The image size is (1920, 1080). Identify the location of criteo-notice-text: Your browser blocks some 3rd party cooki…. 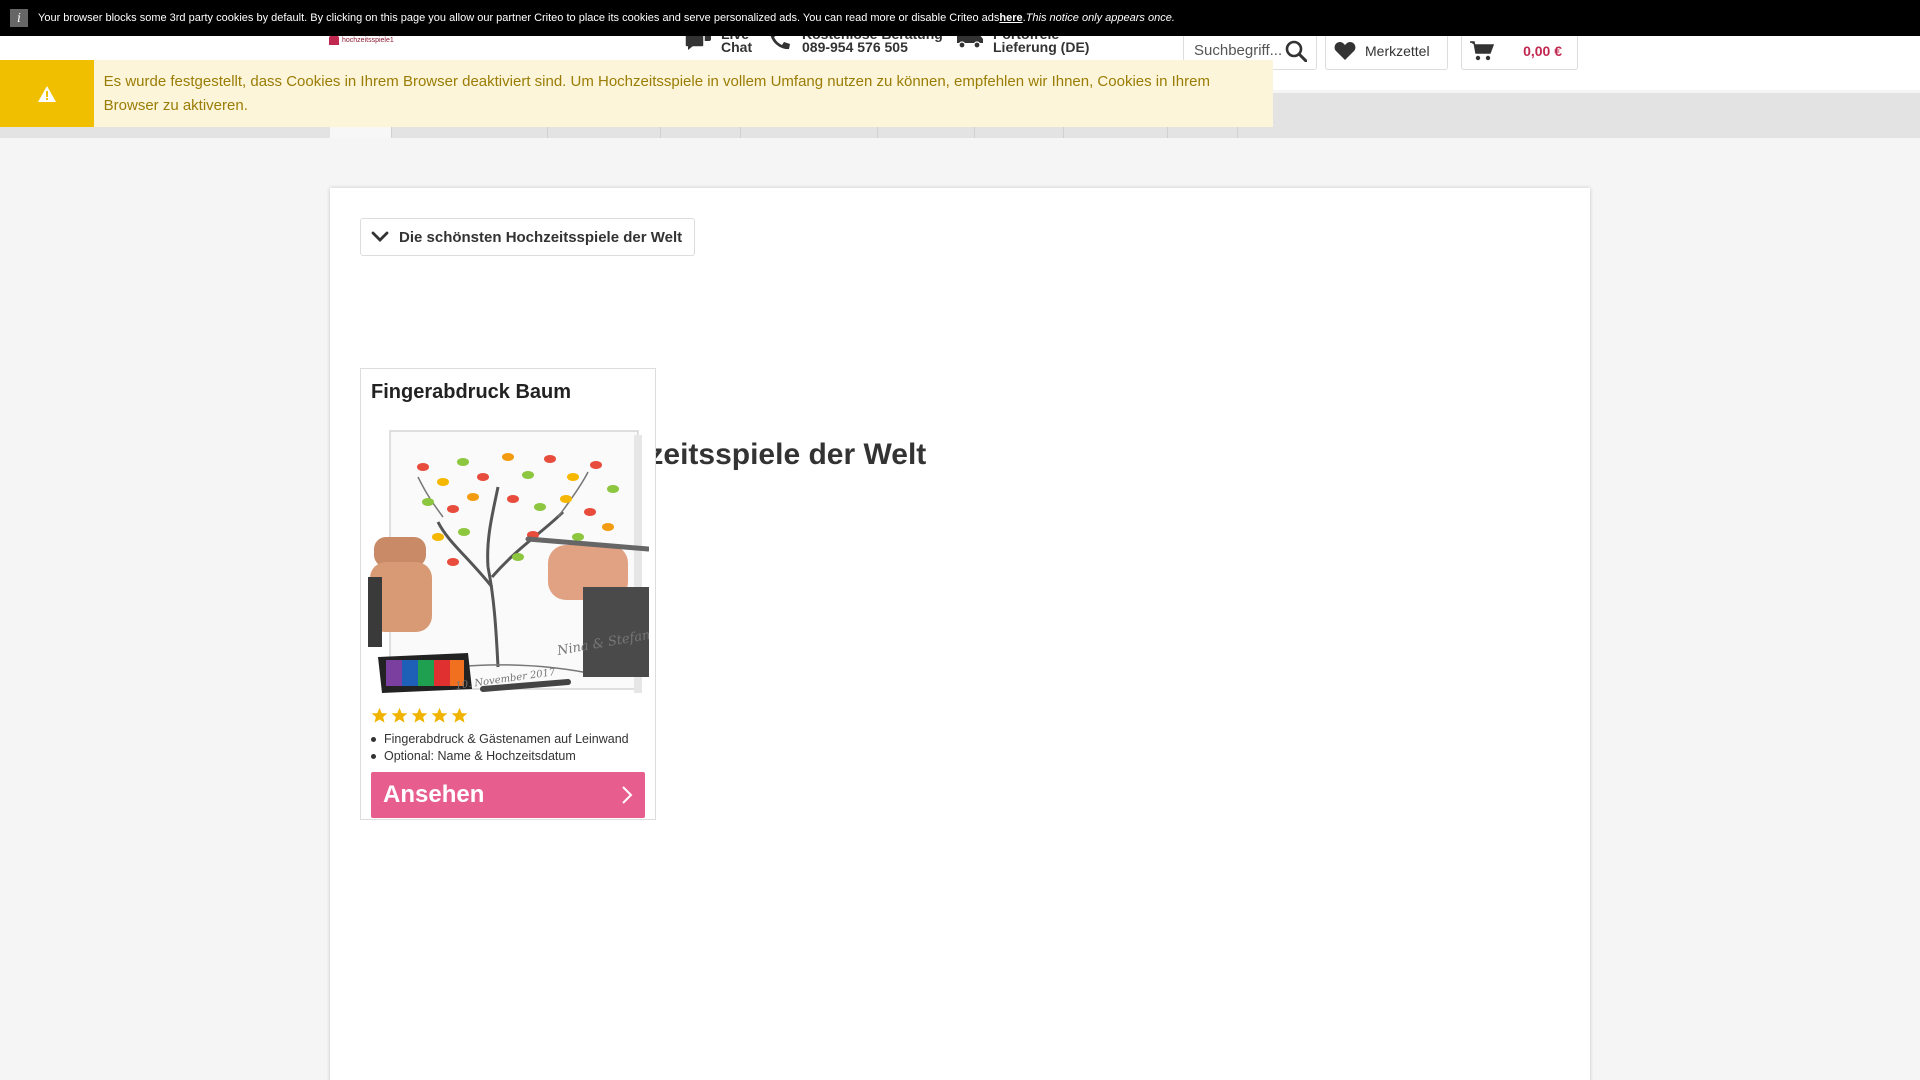
(519, 18).